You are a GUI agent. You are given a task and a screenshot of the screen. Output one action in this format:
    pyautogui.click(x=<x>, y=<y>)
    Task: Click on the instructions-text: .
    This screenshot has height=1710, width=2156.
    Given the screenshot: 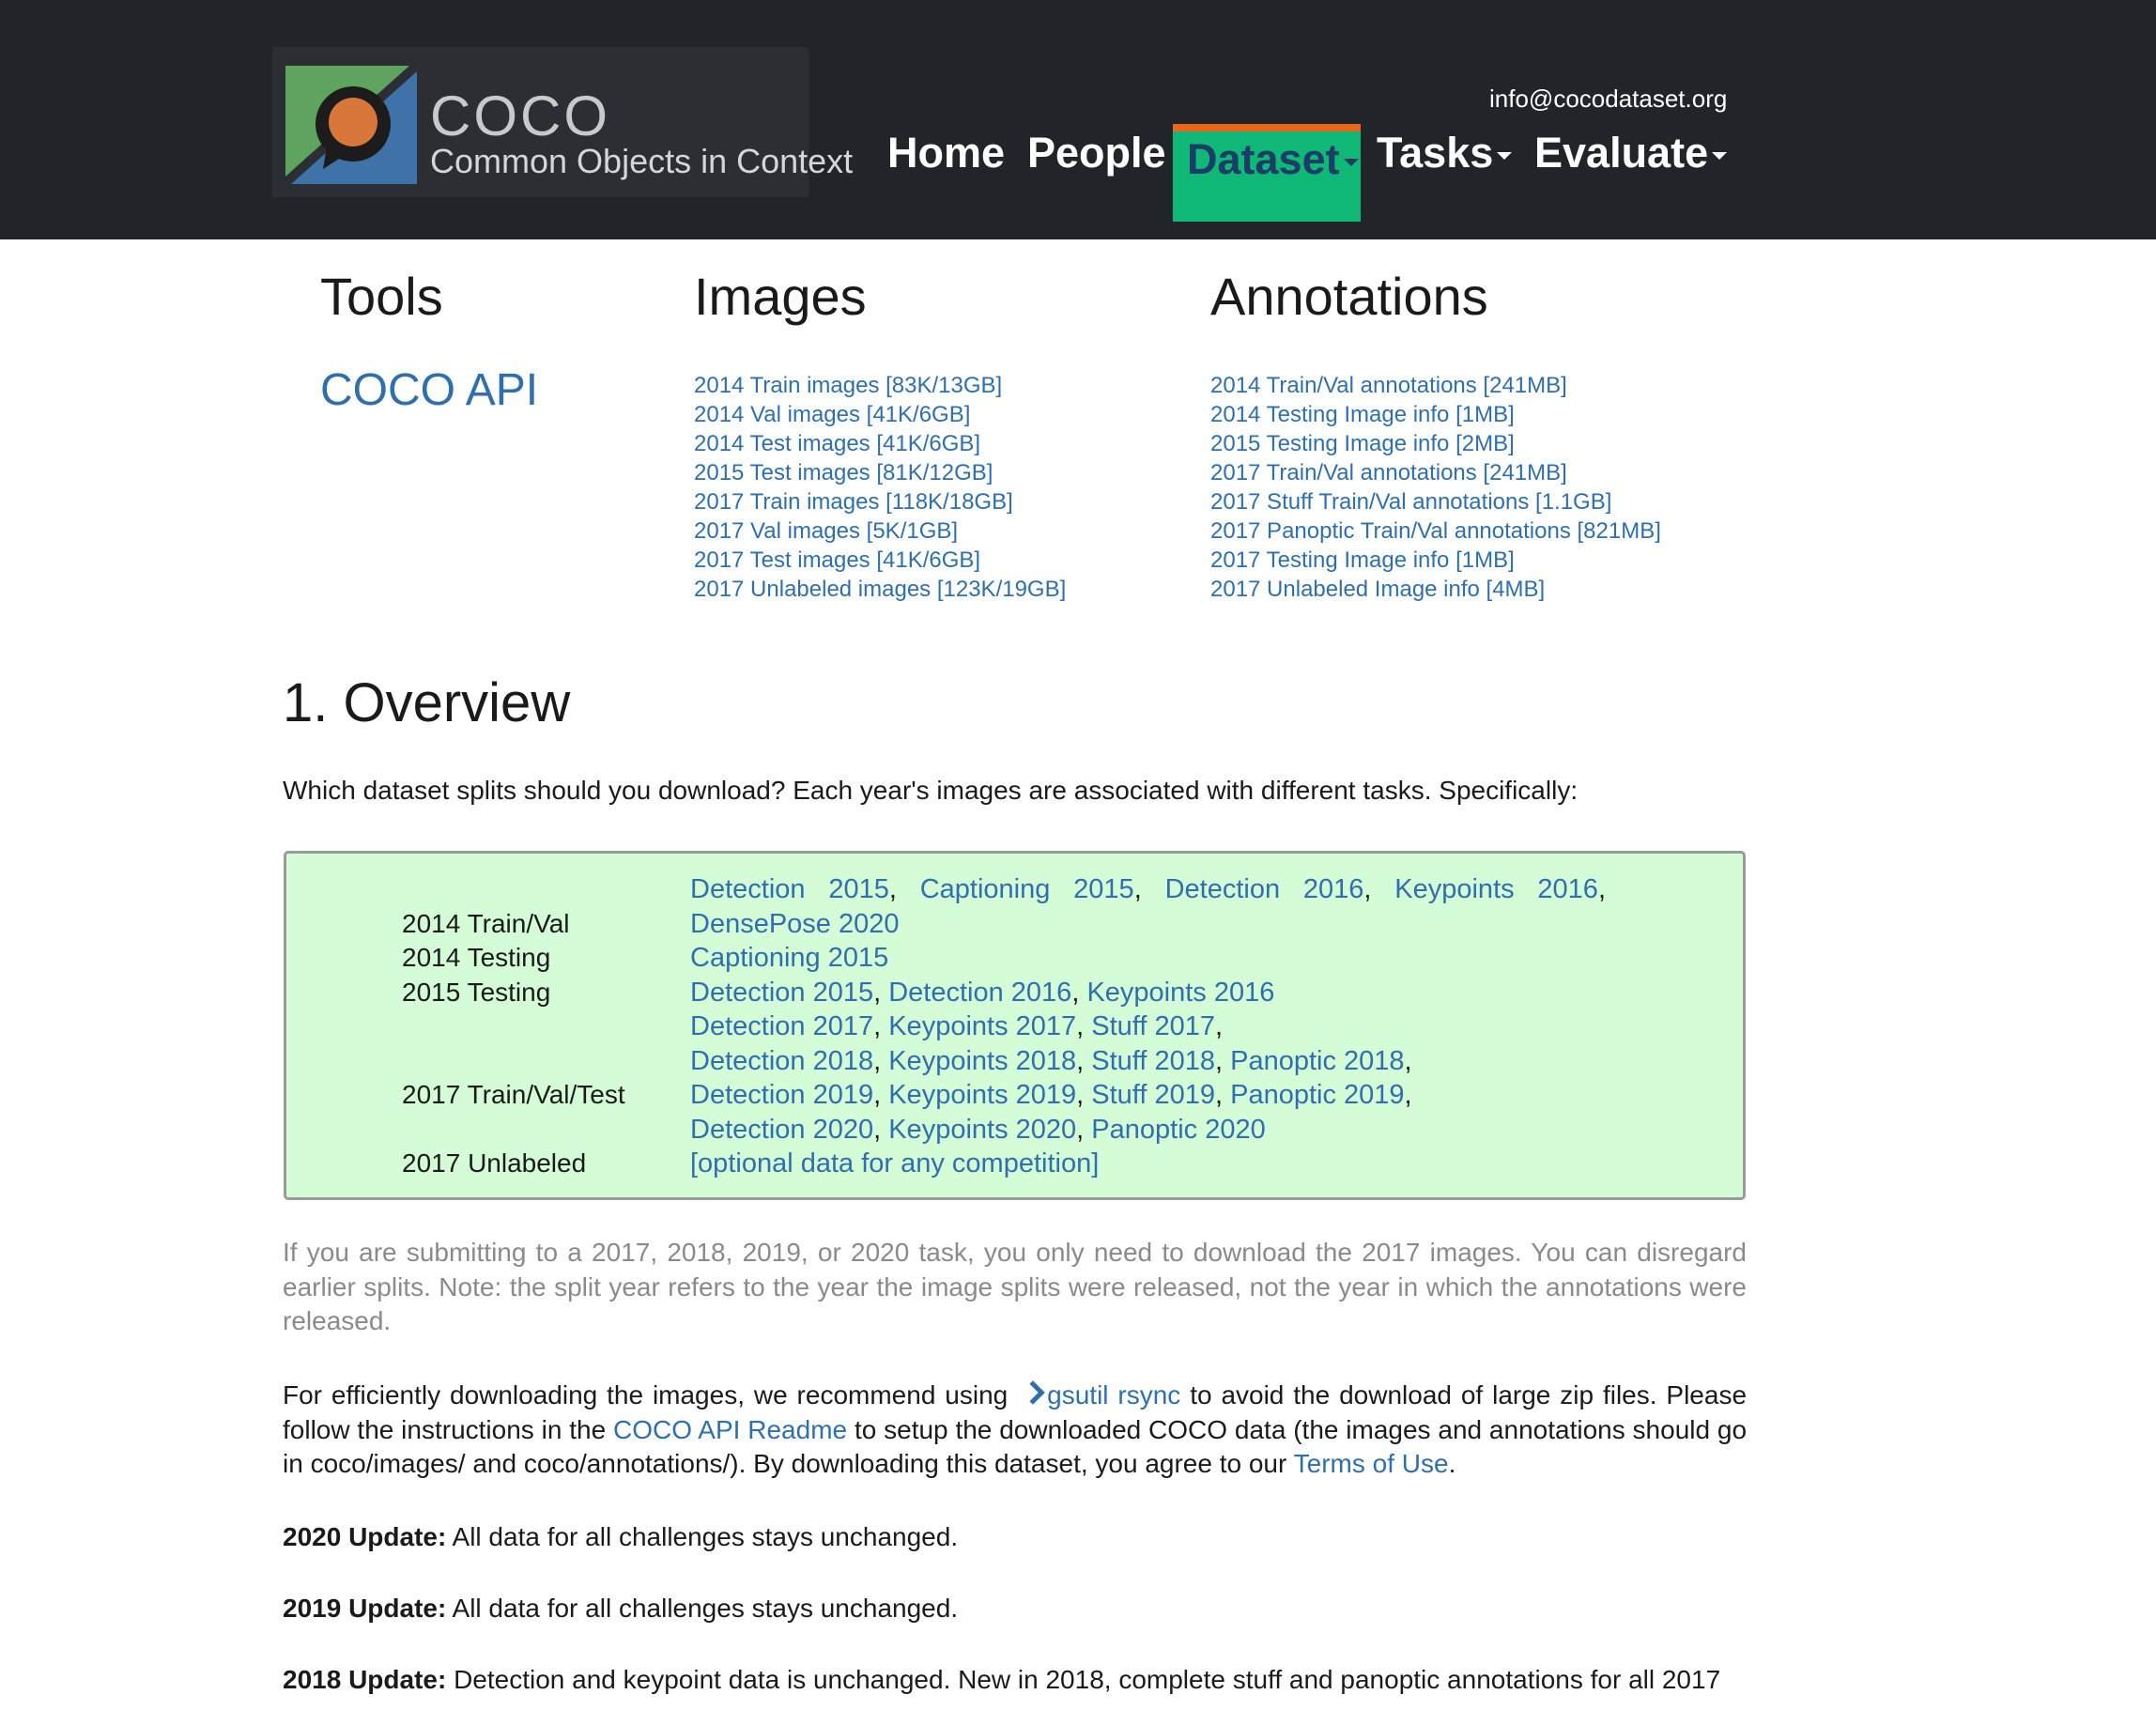 What is the action you would take?
    pyautogui.click(x=1452, y=1463)
    